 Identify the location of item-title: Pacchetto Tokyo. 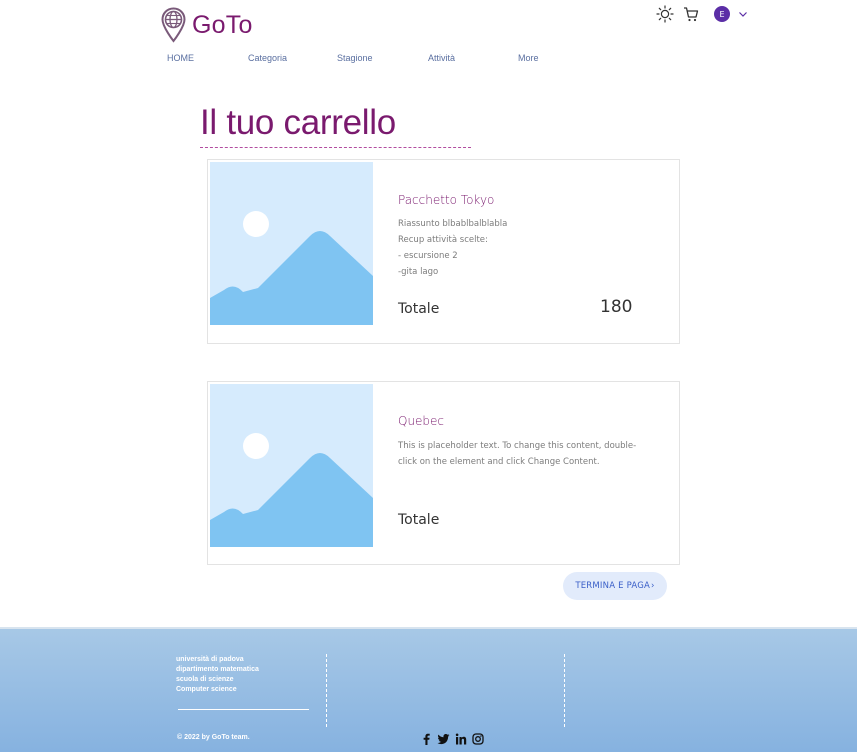
(446, 200).